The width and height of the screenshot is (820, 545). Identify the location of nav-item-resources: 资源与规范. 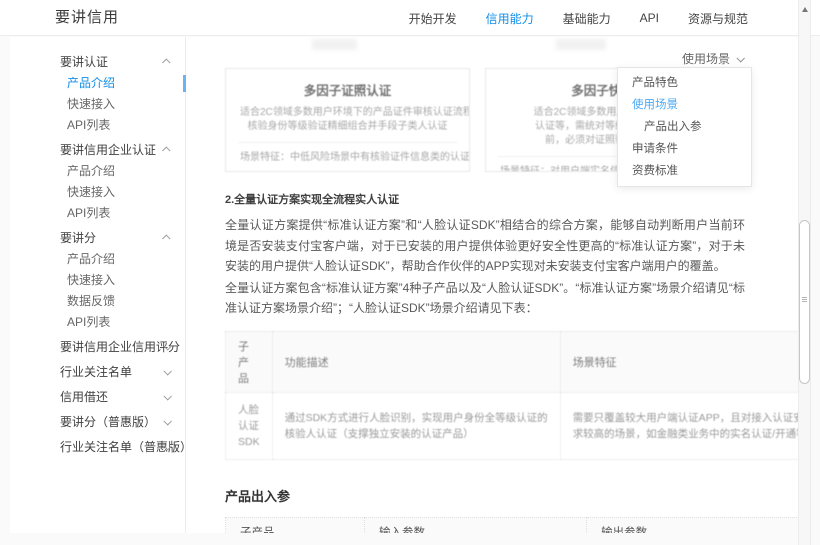
(718, 18).